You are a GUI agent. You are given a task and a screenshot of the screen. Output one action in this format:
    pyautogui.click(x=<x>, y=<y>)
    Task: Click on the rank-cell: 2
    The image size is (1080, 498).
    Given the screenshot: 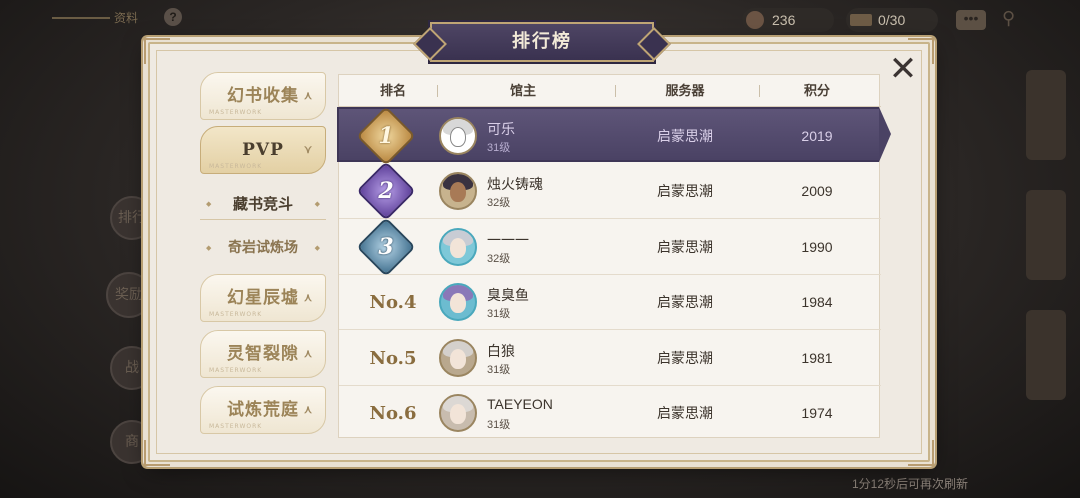 What is the action you would take?
    pyautogui.click(x=387, y=191)
    